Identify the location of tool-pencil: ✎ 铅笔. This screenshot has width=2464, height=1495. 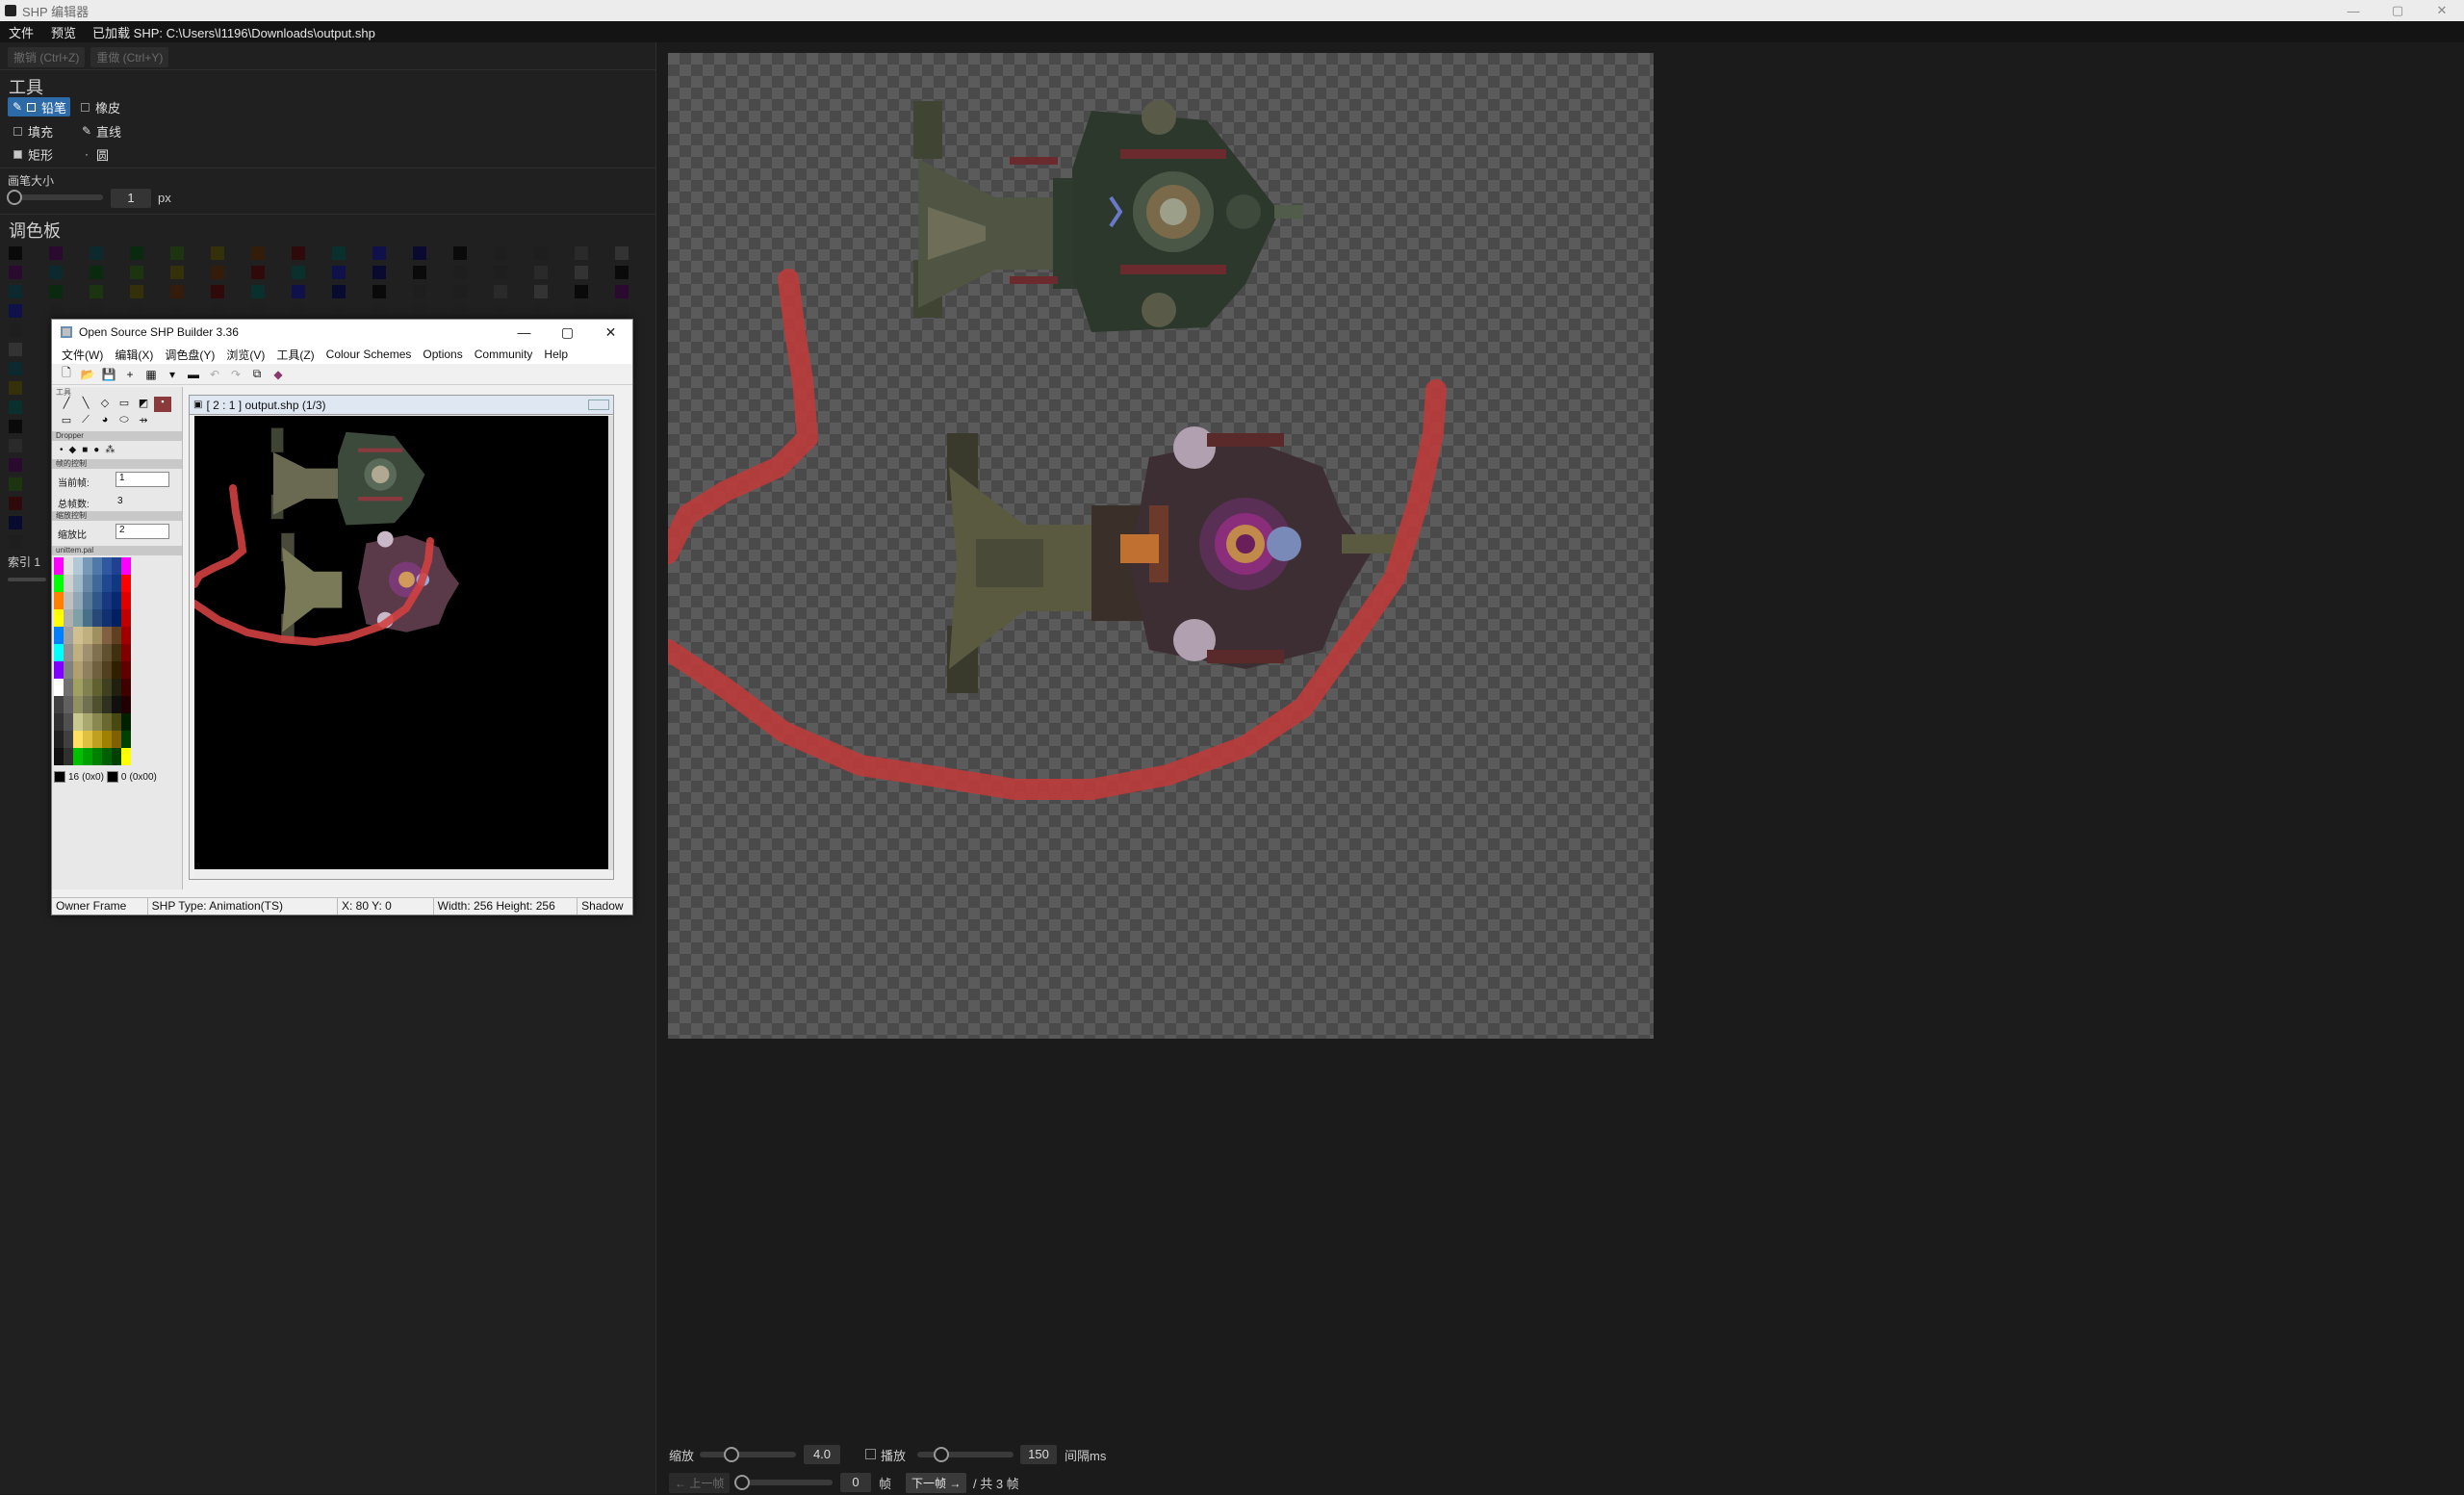
(39, 106).